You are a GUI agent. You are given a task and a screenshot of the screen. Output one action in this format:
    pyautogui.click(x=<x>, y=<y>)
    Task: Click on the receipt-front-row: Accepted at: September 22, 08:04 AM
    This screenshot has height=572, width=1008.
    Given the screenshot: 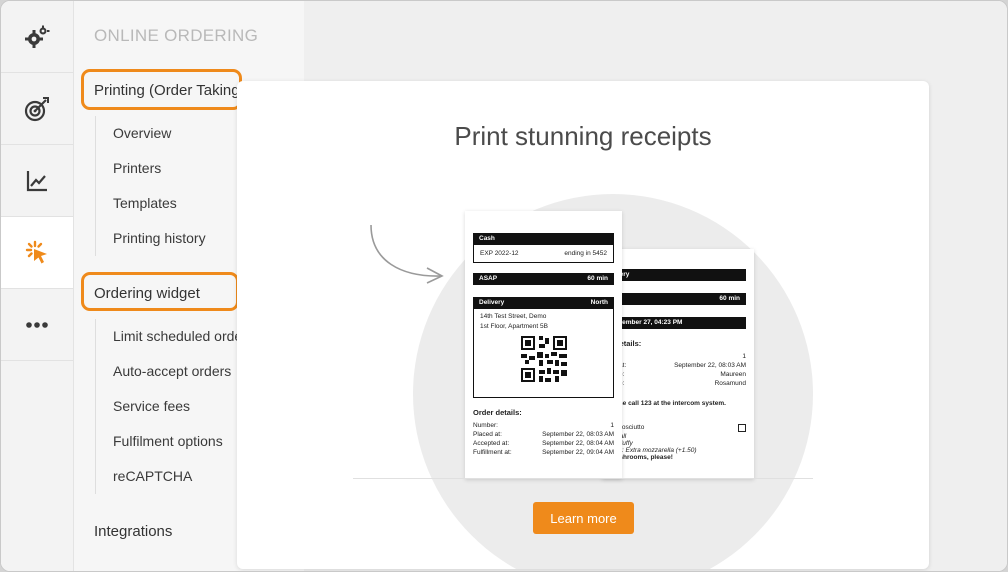 What is the action you would take?
    pyautogui.click(x=543, y=443)
    